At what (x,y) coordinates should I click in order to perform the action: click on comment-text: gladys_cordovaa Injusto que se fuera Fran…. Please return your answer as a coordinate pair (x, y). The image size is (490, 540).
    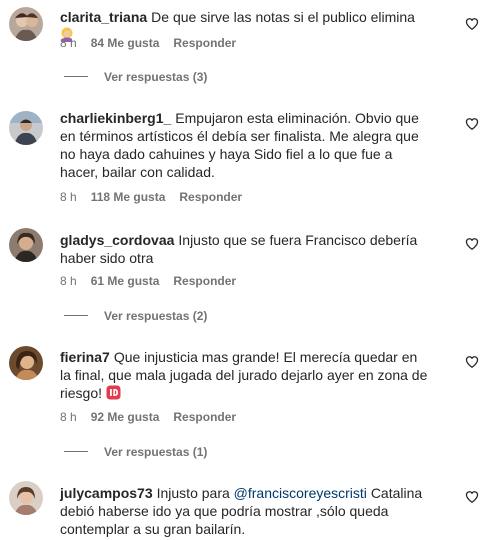
    Looking at the image, I should click on (246, 249).